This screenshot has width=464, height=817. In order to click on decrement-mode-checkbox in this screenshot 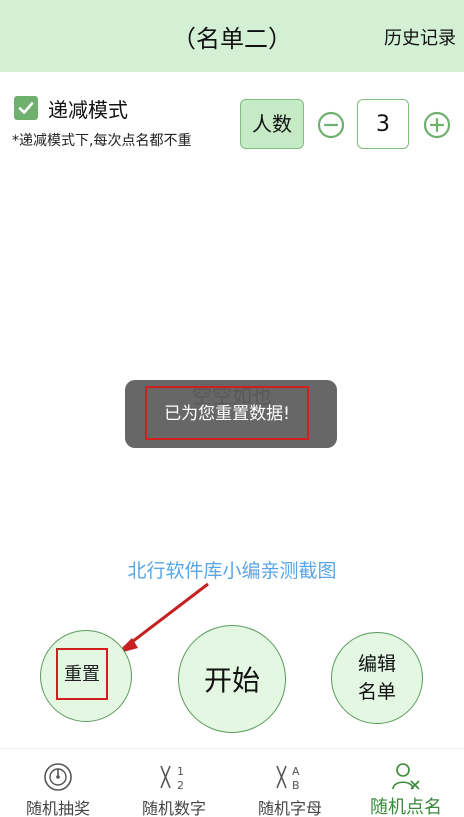, I will do `click(26, 108)`.